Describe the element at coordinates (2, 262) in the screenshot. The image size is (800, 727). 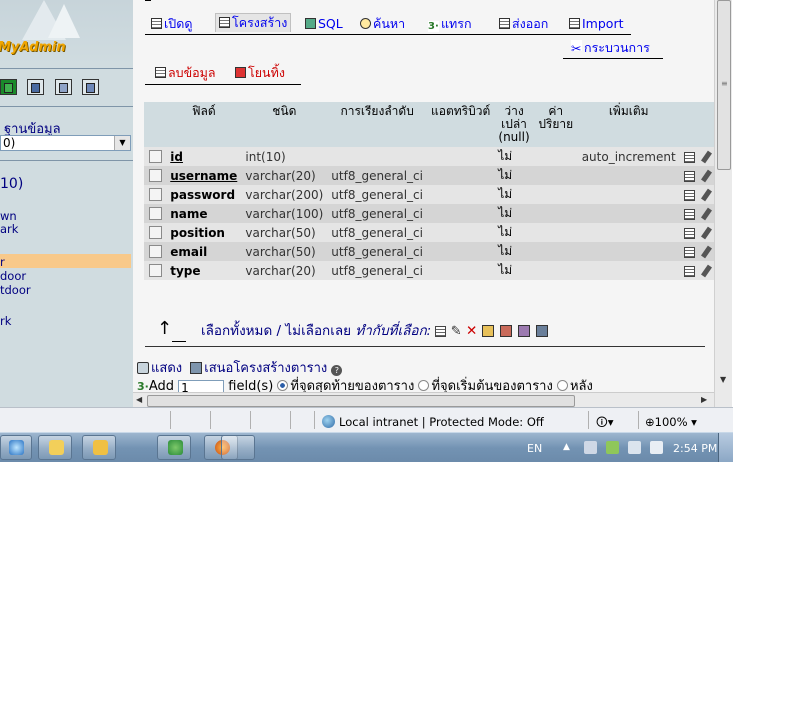
I see `sidebar-table-link-active: r` at that location.